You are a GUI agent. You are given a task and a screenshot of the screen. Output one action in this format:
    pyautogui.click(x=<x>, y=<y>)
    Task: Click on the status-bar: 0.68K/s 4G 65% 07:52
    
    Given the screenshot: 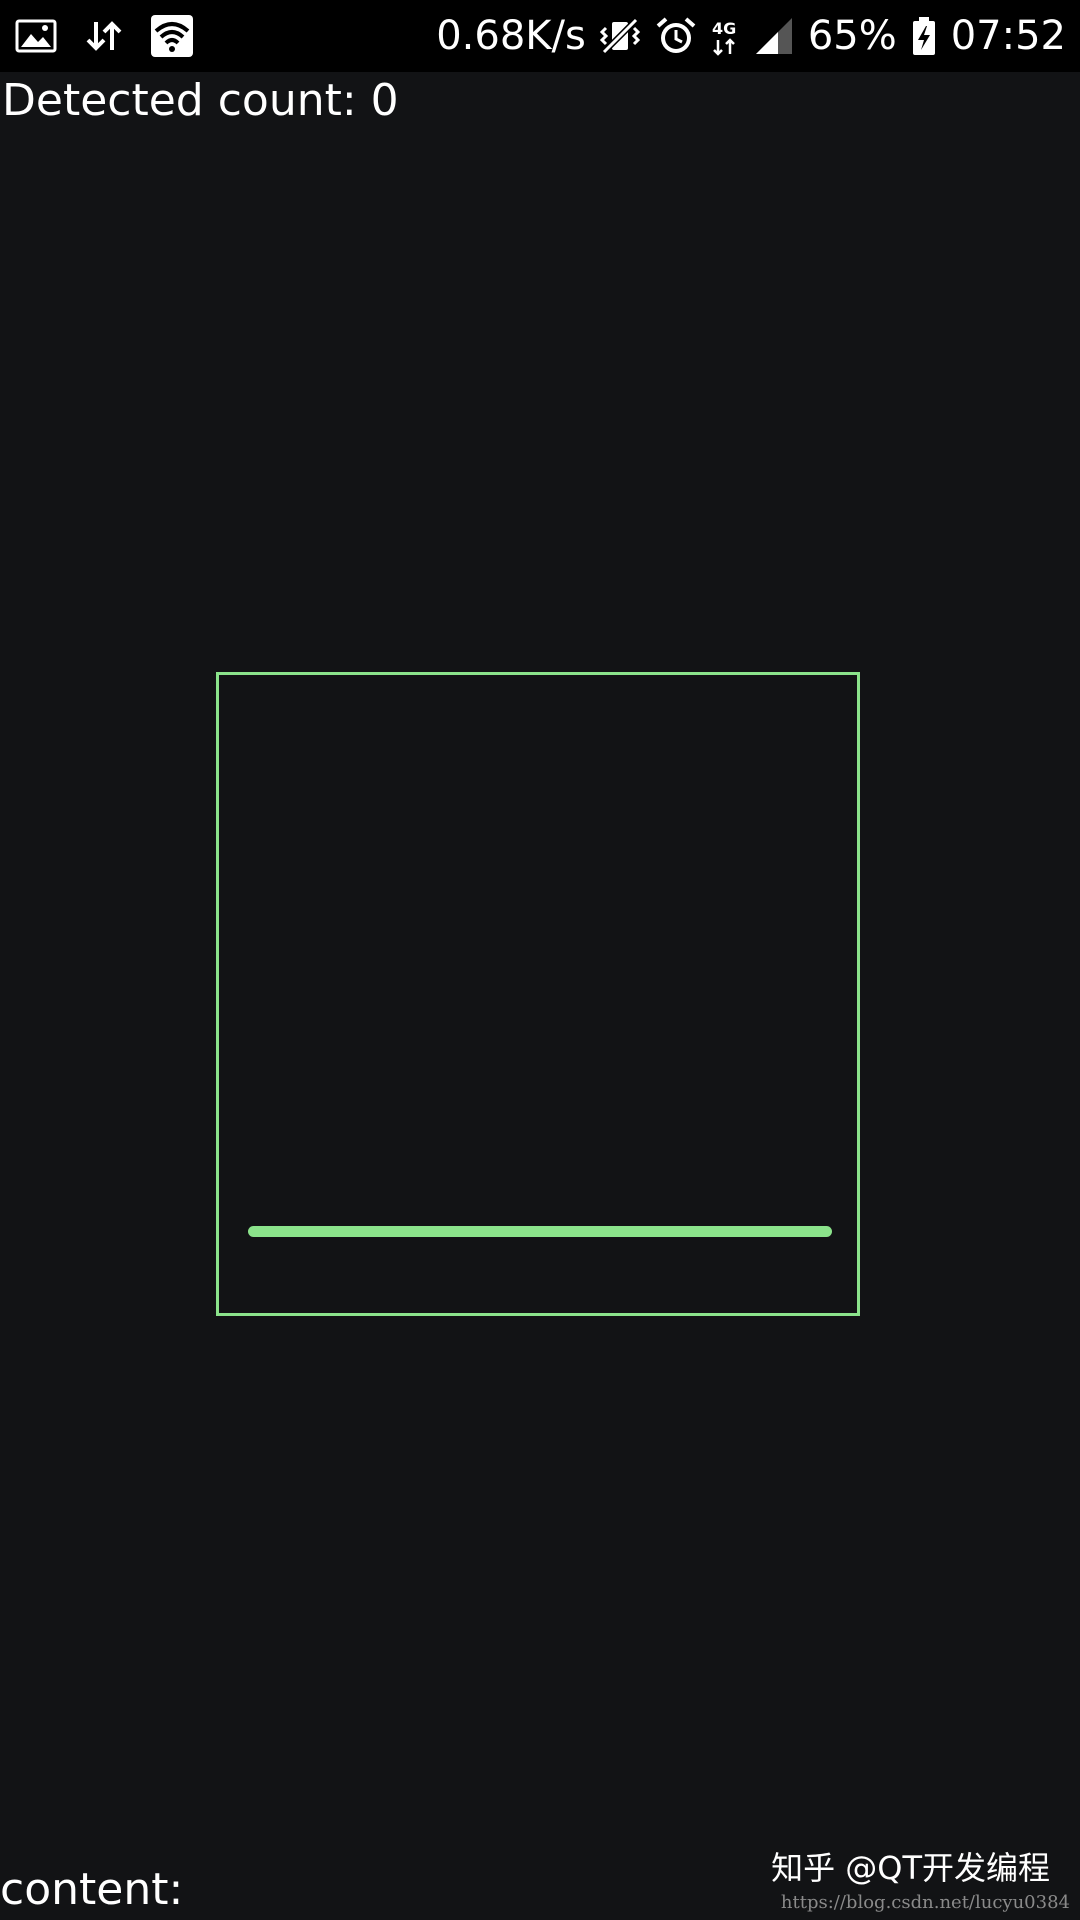 What is the action you would take?
    pyautogui.click(x=540, y=36)
    